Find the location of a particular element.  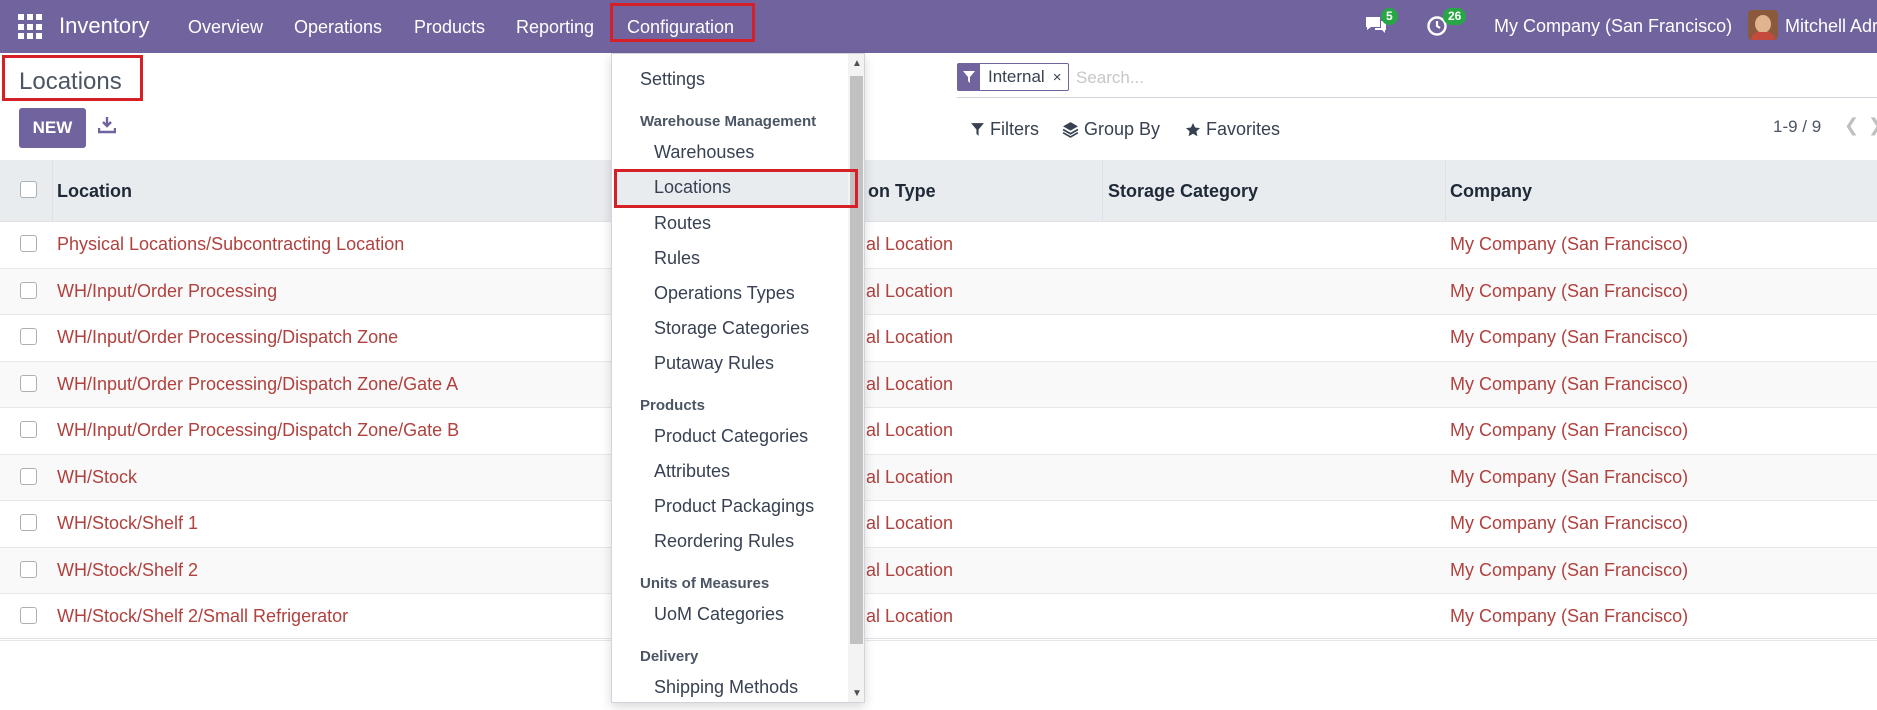

menu-item-rules: Rules is located at coordinates (677, 258).